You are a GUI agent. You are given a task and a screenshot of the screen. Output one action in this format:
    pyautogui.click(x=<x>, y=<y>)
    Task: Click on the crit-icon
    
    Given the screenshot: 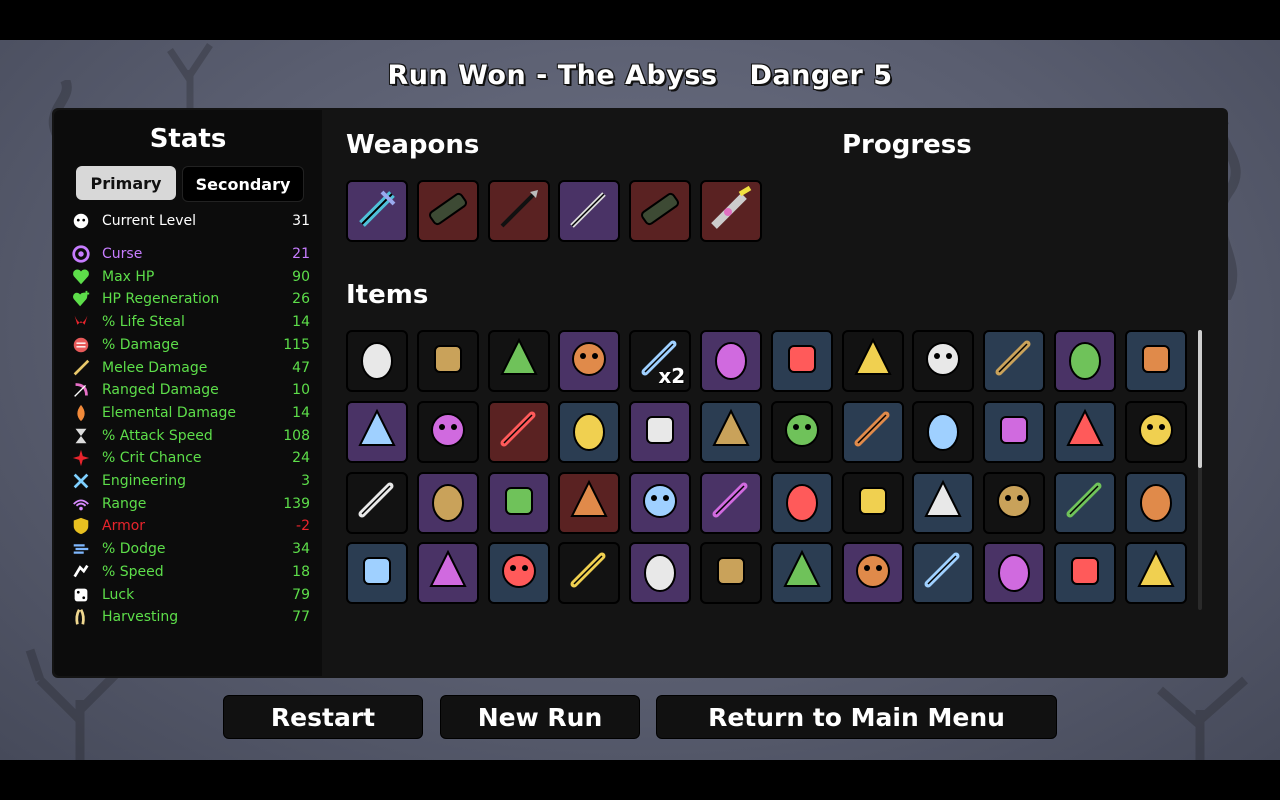 What is the action you would take?
    pyautogui.click(x=81, y=458)
    